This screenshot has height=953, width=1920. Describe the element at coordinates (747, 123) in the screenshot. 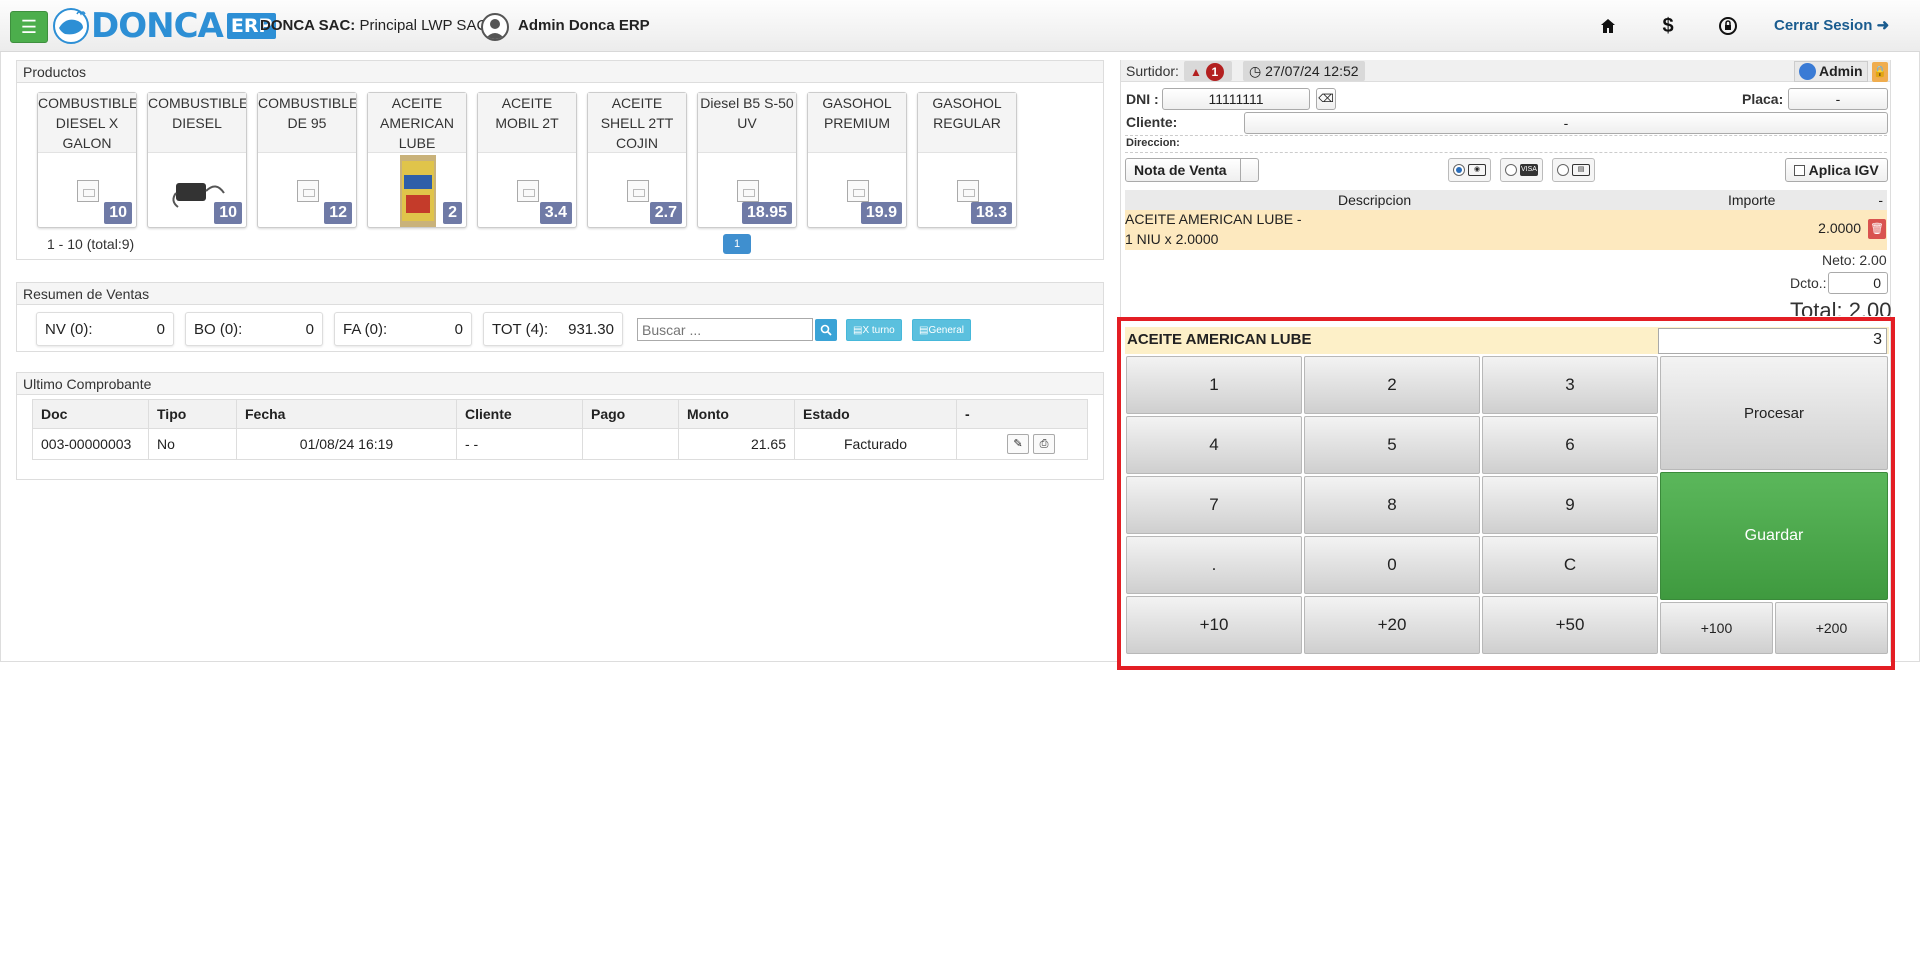

I see `product-name: Diesel B5 S-50 UV` at that location.